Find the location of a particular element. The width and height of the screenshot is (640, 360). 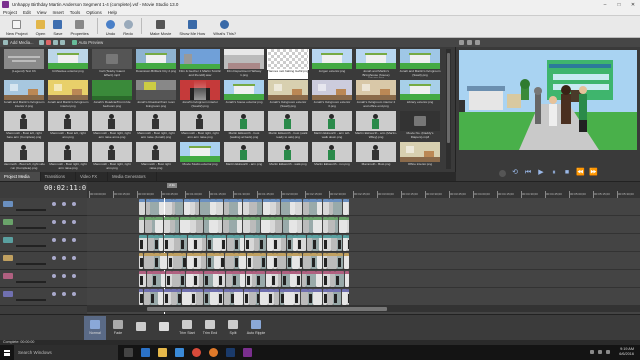

media-thumbnail: Martin Ekkworth - arm (Martin-Wiley).png is located at coordinates (376, 126).